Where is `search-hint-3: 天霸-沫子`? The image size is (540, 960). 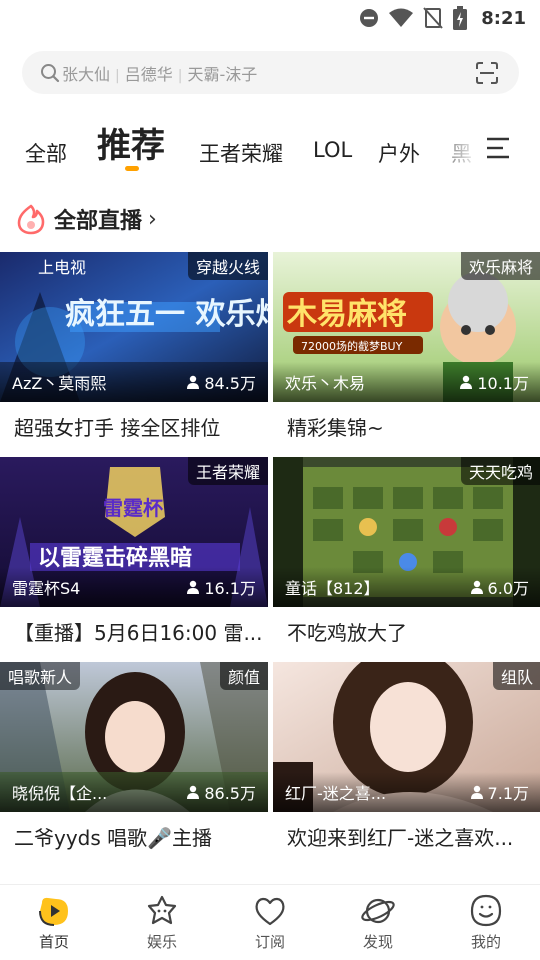
search-hint-3: 天霸-沫子 is located at coordinates (222, 74).